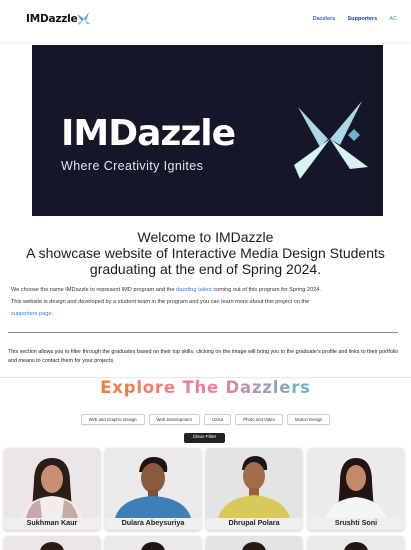 The image size is (411, 550). Describe the element at coordinates (112, 419) in the screenshot. I see `filter-chip-web-graphic-design: Web and Graphic Design` at that location.